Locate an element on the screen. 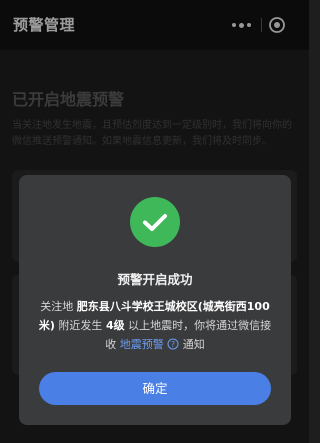  earthquake-warning-link: 地震预警 is located at coordinates (142, 344).